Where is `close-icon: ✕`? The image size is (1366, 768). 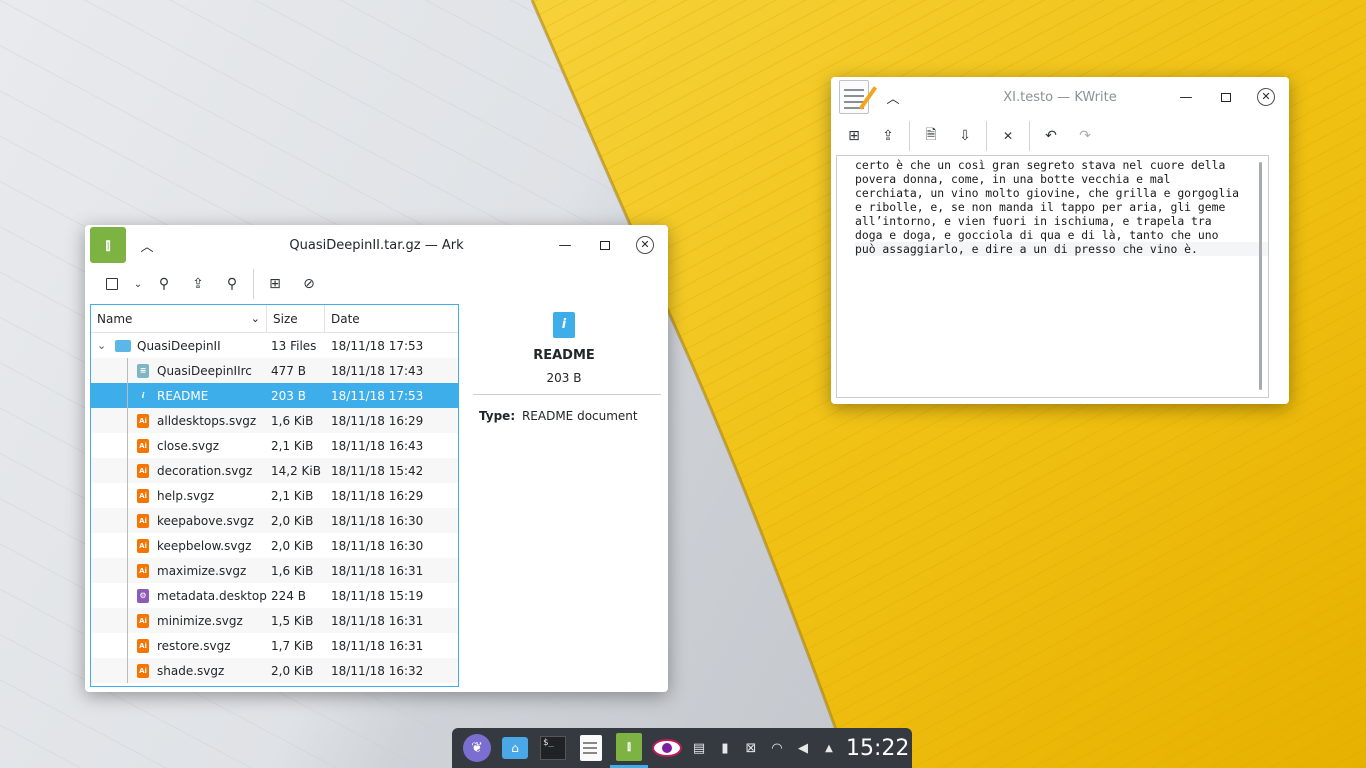
close-icon: ✕ is located at coordinates (1266, 97).